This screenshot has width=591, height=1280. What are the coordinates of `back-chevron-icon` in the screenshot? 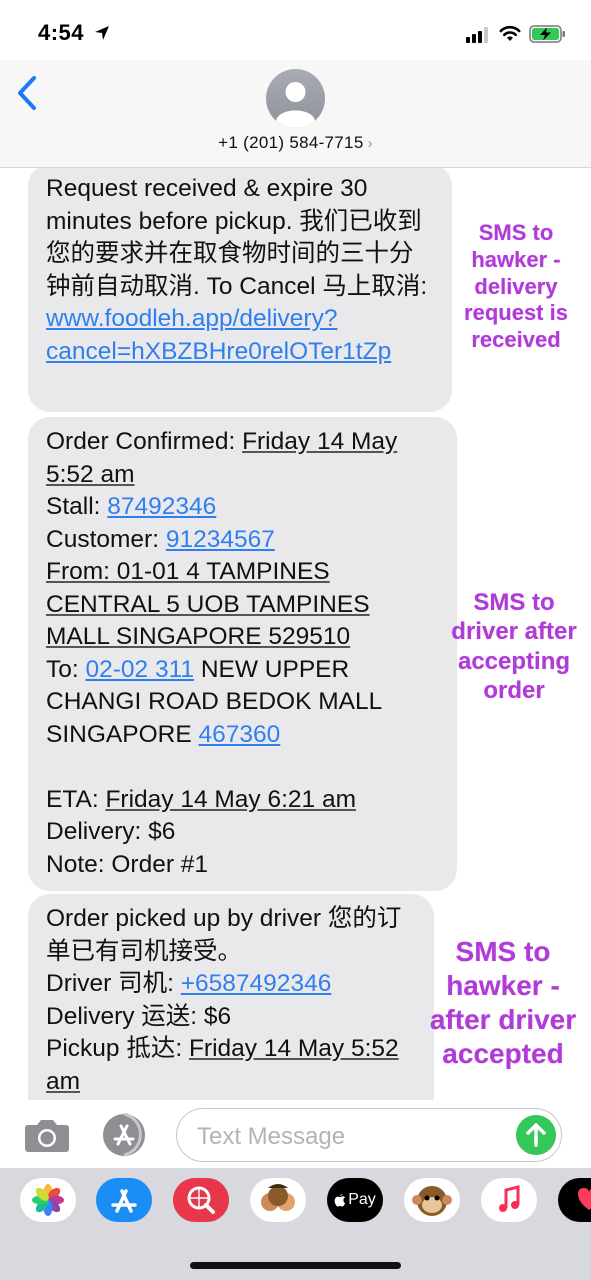 It's located at (27, 93).